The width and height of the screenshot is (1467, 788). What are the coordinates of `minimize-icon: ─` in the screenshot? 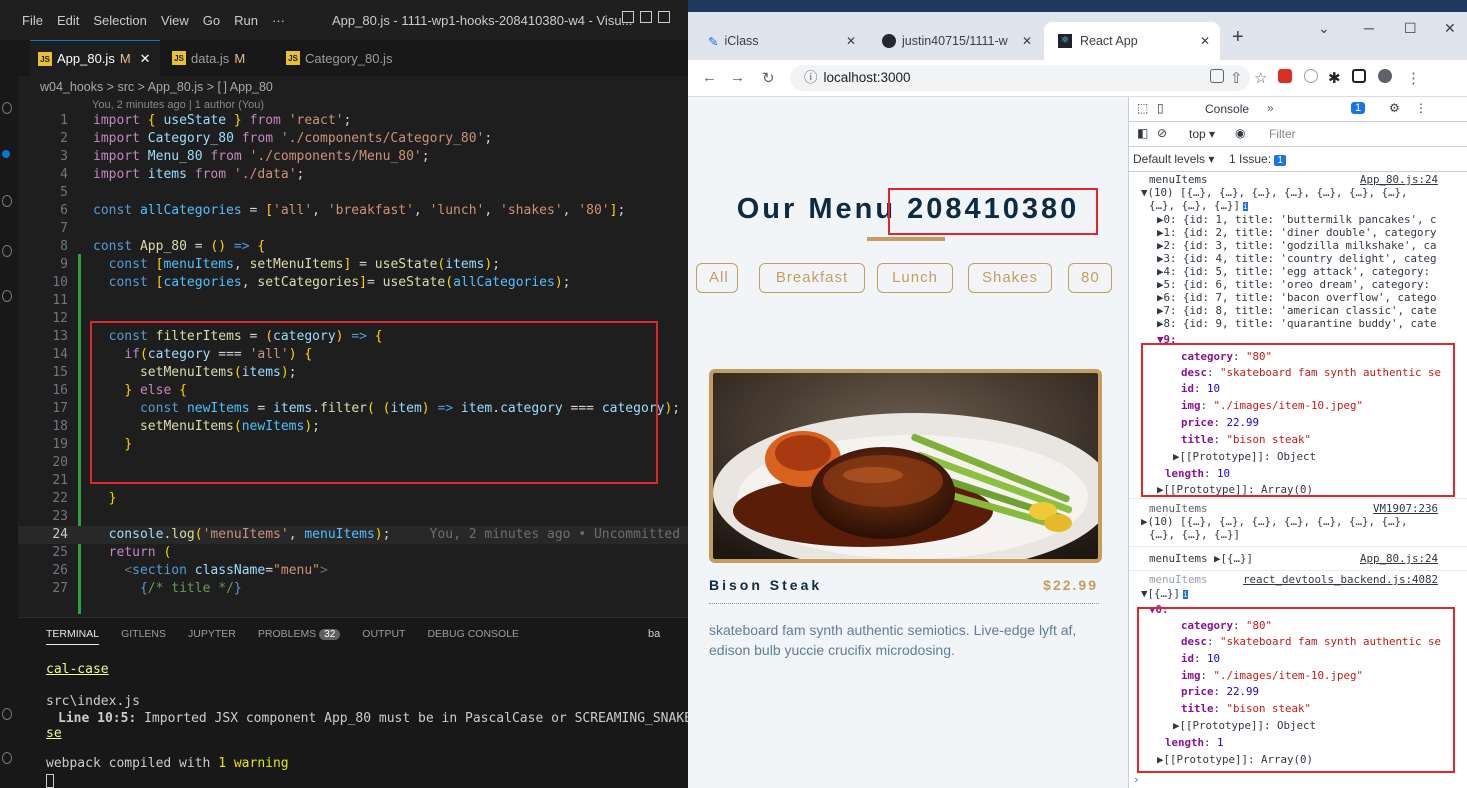 It's located at (1369, 28).